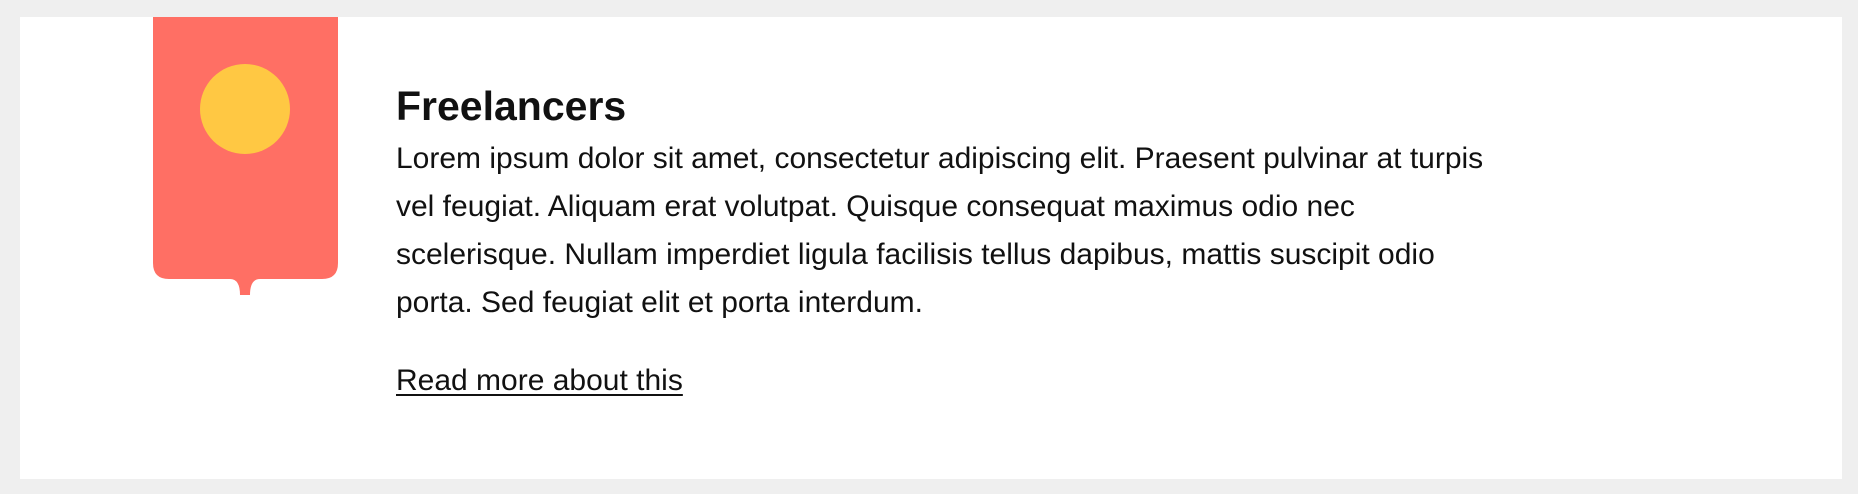 Image resolution: width=1858 pixels, height=494 pixels. I want to click on card-title: Freelancers, so click(511, 106).